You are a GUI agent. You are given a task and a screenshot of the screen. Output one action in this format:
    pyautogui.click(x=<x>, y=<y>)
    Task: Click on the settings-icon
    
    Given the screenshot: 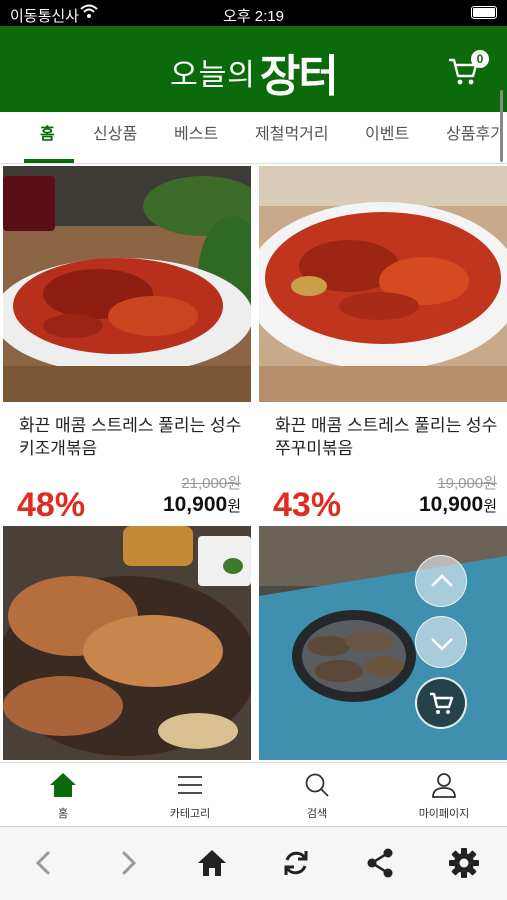 What is the action you would take?
    pyautogui.click(x=464, y=863)
    